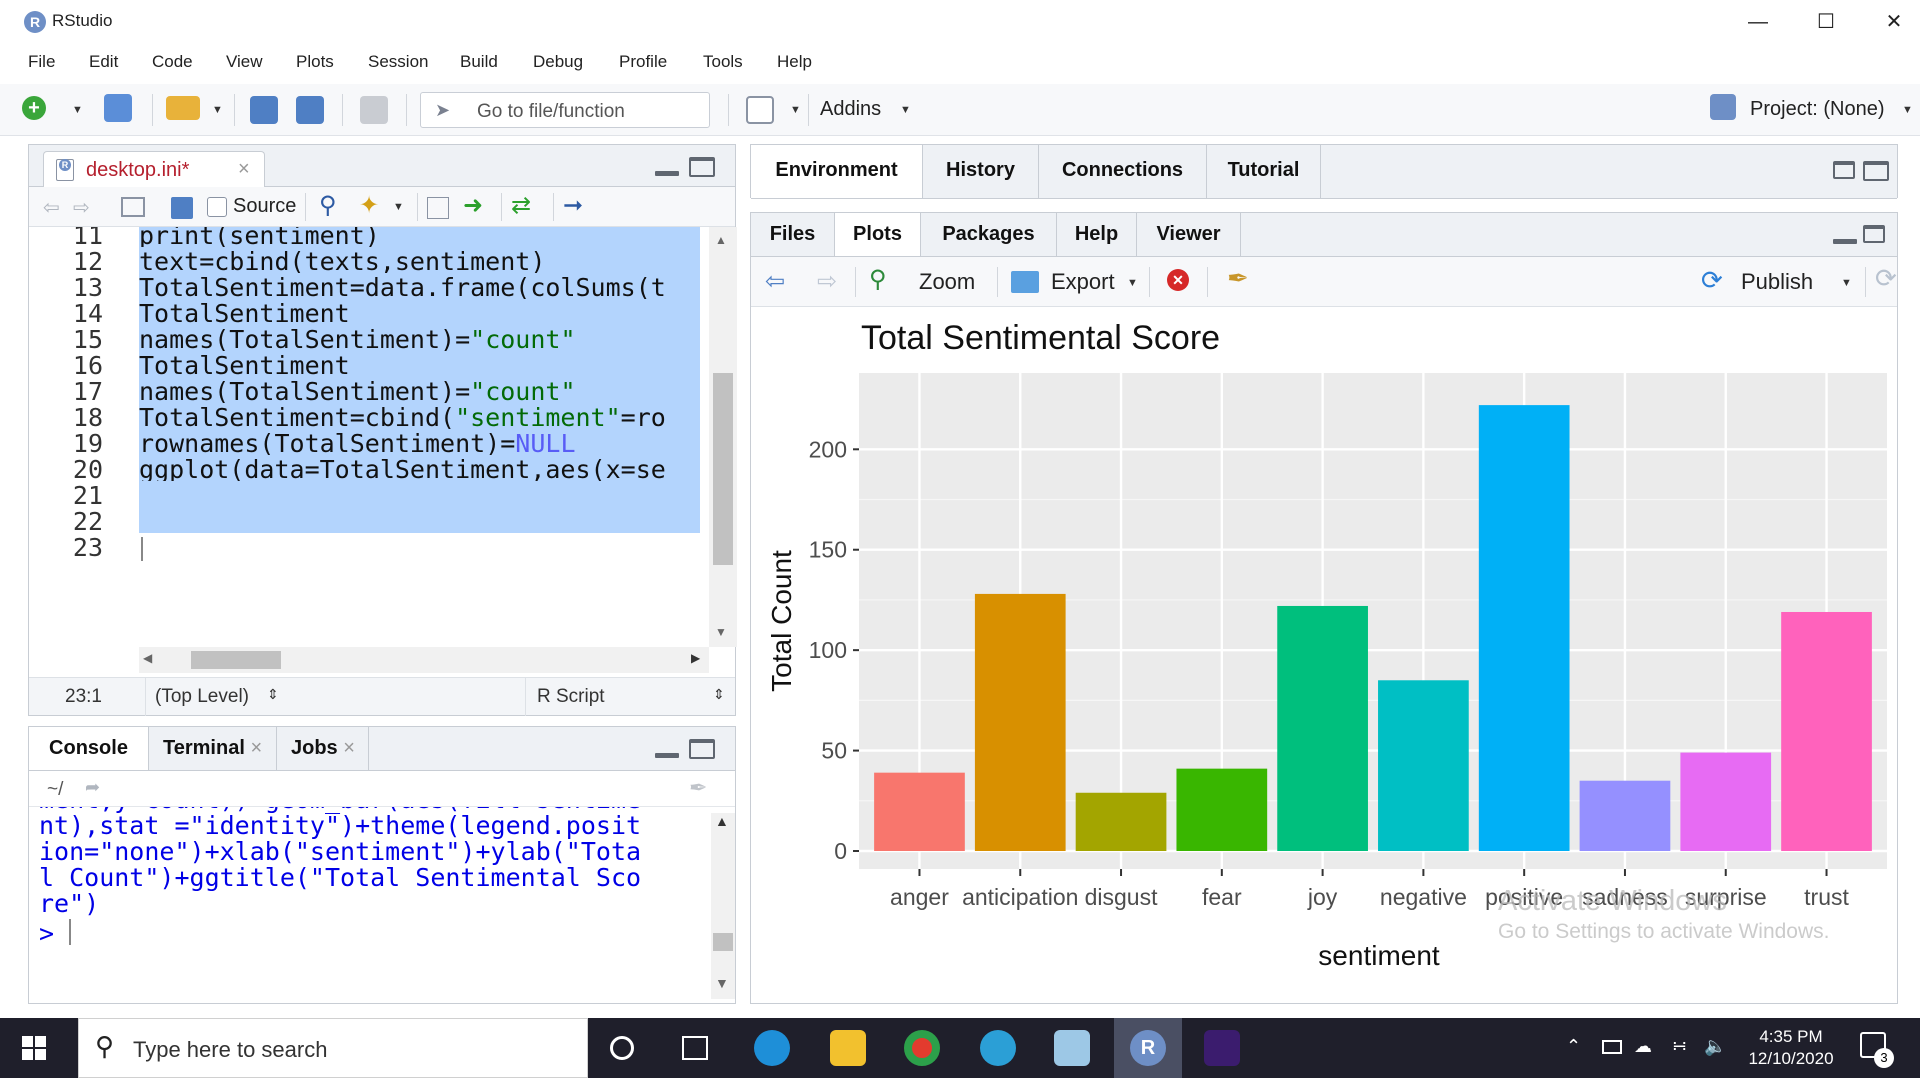 The image size is (1920, 1078). I want to click on editor-vertical-scrollbar: ▲ ▼, so click(723, 437).